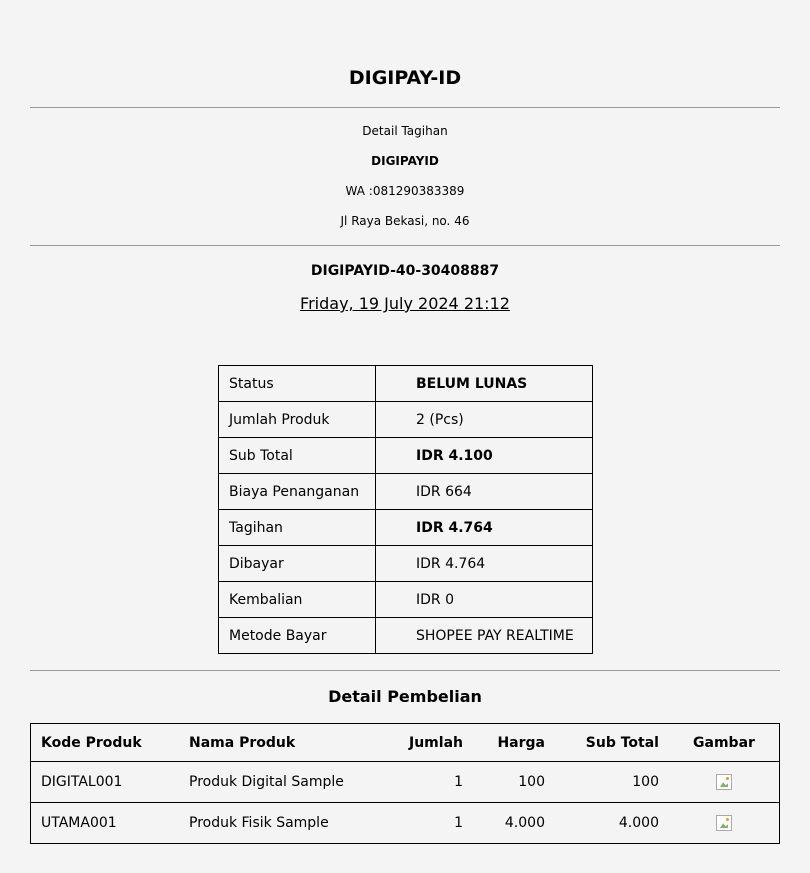  What do you see at coordinates (297, 419) in the screenshot?
I see `summary-label: Jumlah Produk` at bounding box center [297, 419].